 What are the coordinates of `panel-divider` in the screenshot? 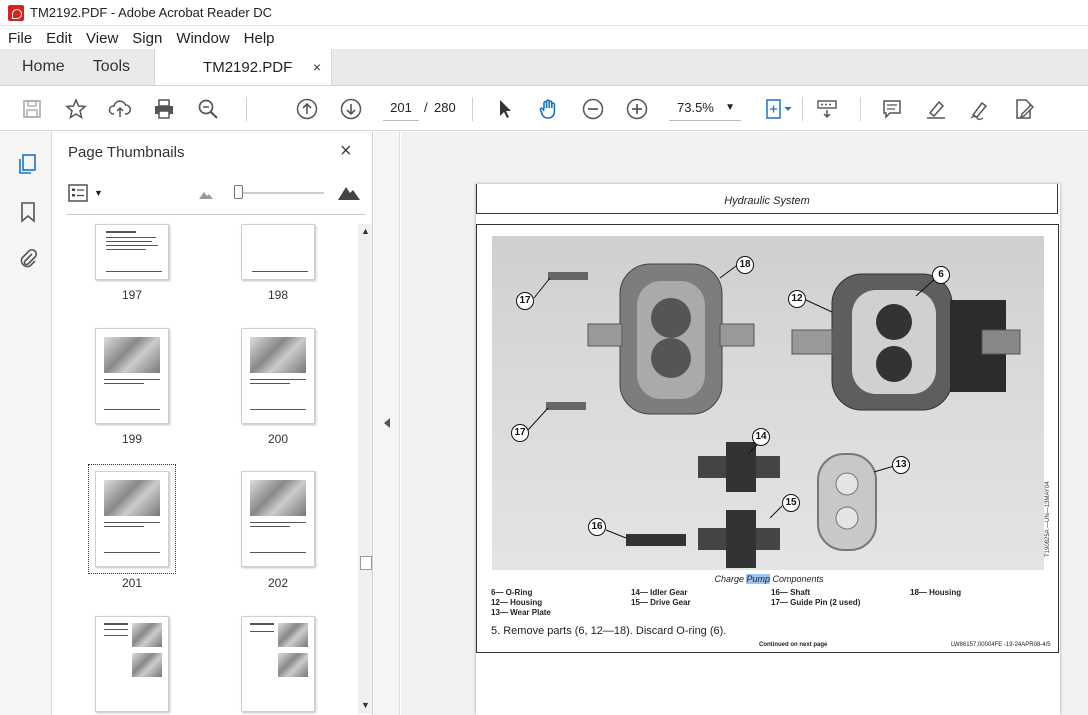 It's located at (216, 214).